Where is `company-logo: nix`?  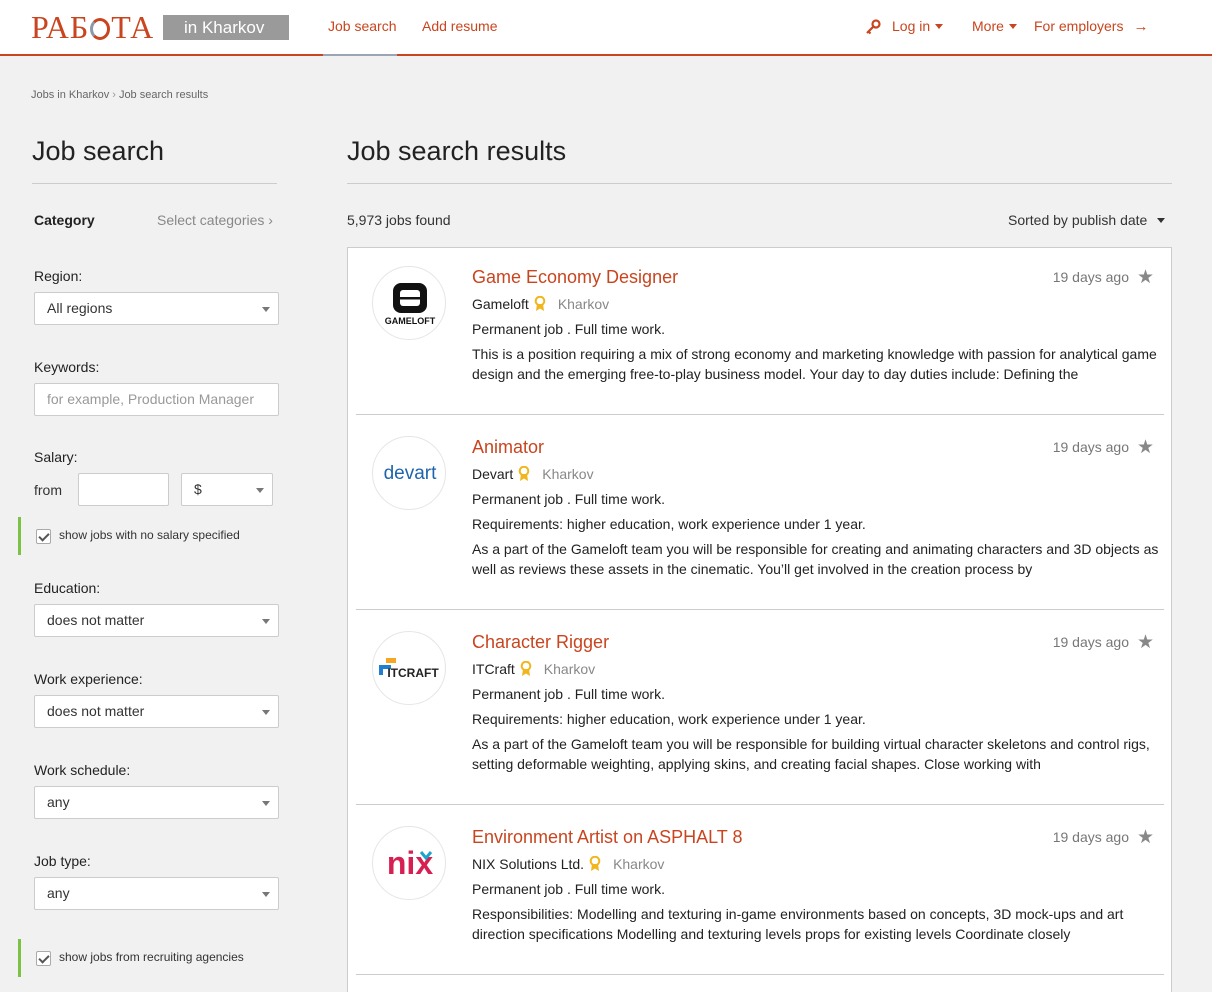 company-logo: nix is located at coordinates (409, 863).